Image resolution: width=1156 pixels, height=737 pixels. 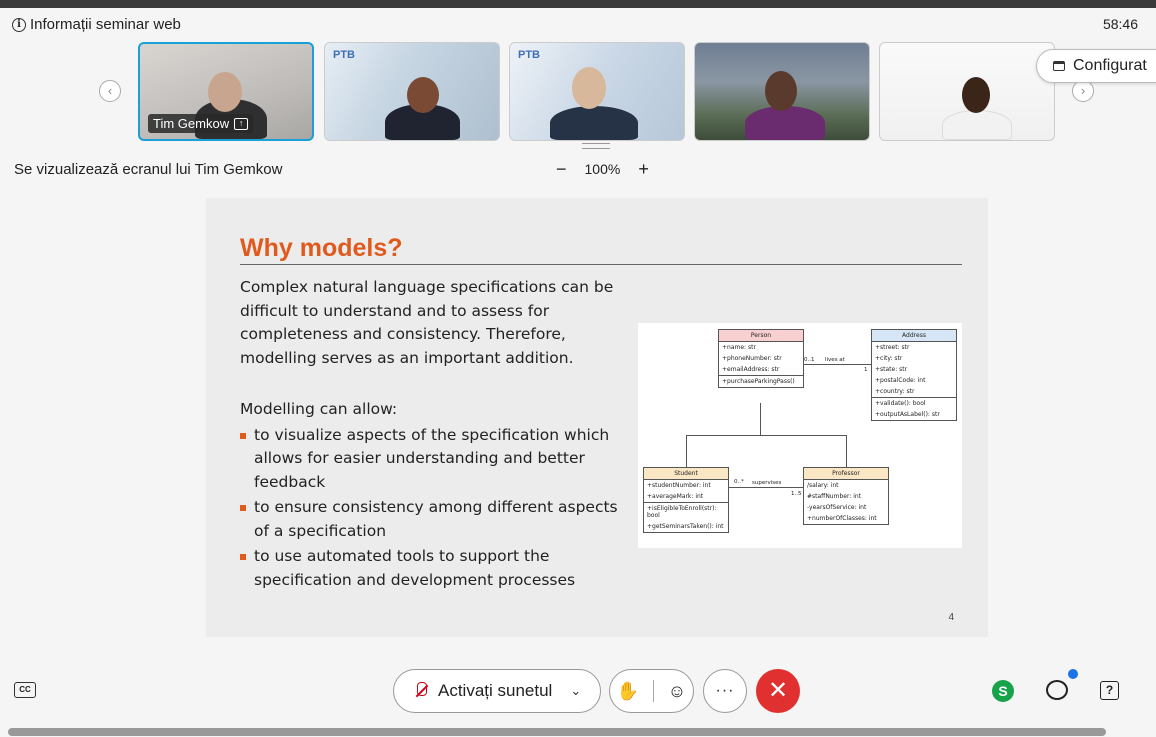 What do you see at coordinates (628, 691) in the screenshot?
I see `raise-hand-icon: ✋` at bounding box center [628, 691].